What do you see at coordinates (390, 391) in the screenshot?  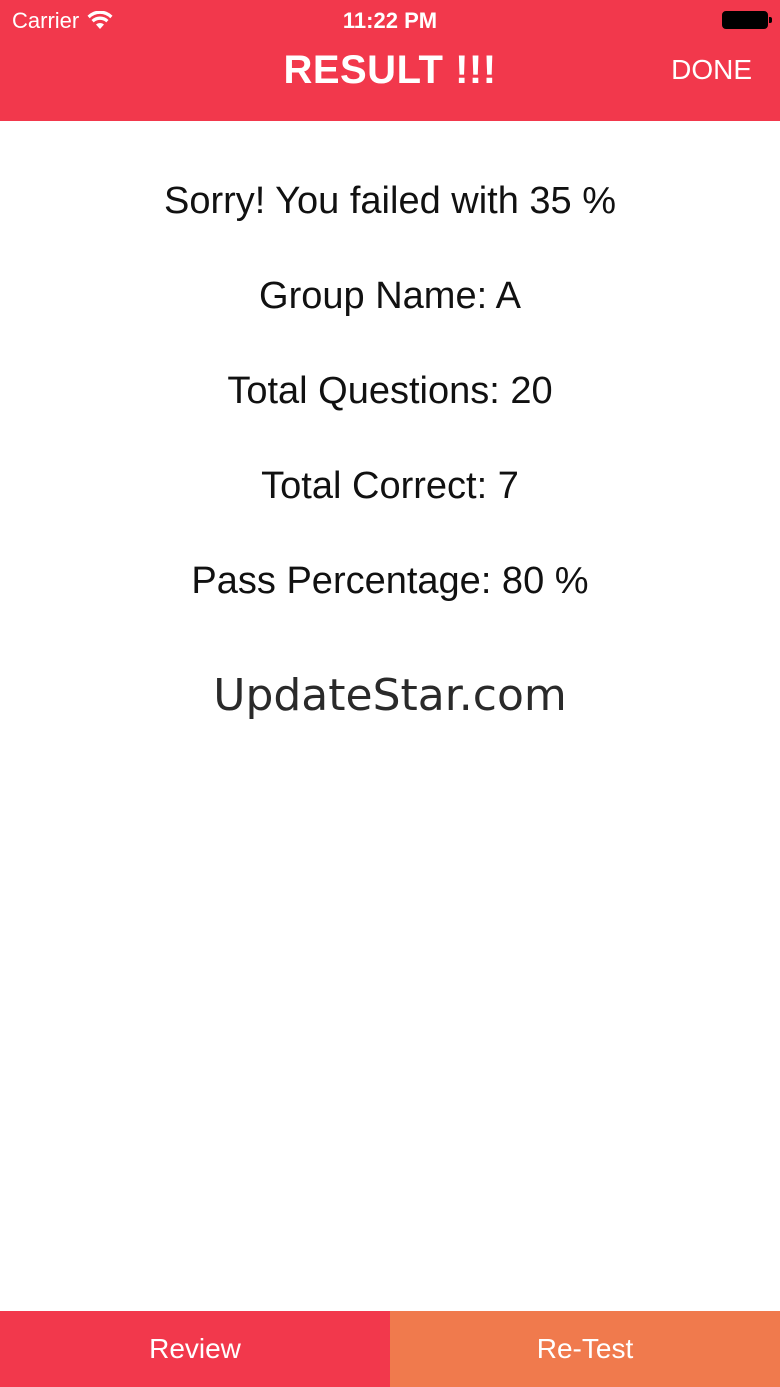 I see `total-questions-text: Total Questions: 20` at bounding box center [390, 391].